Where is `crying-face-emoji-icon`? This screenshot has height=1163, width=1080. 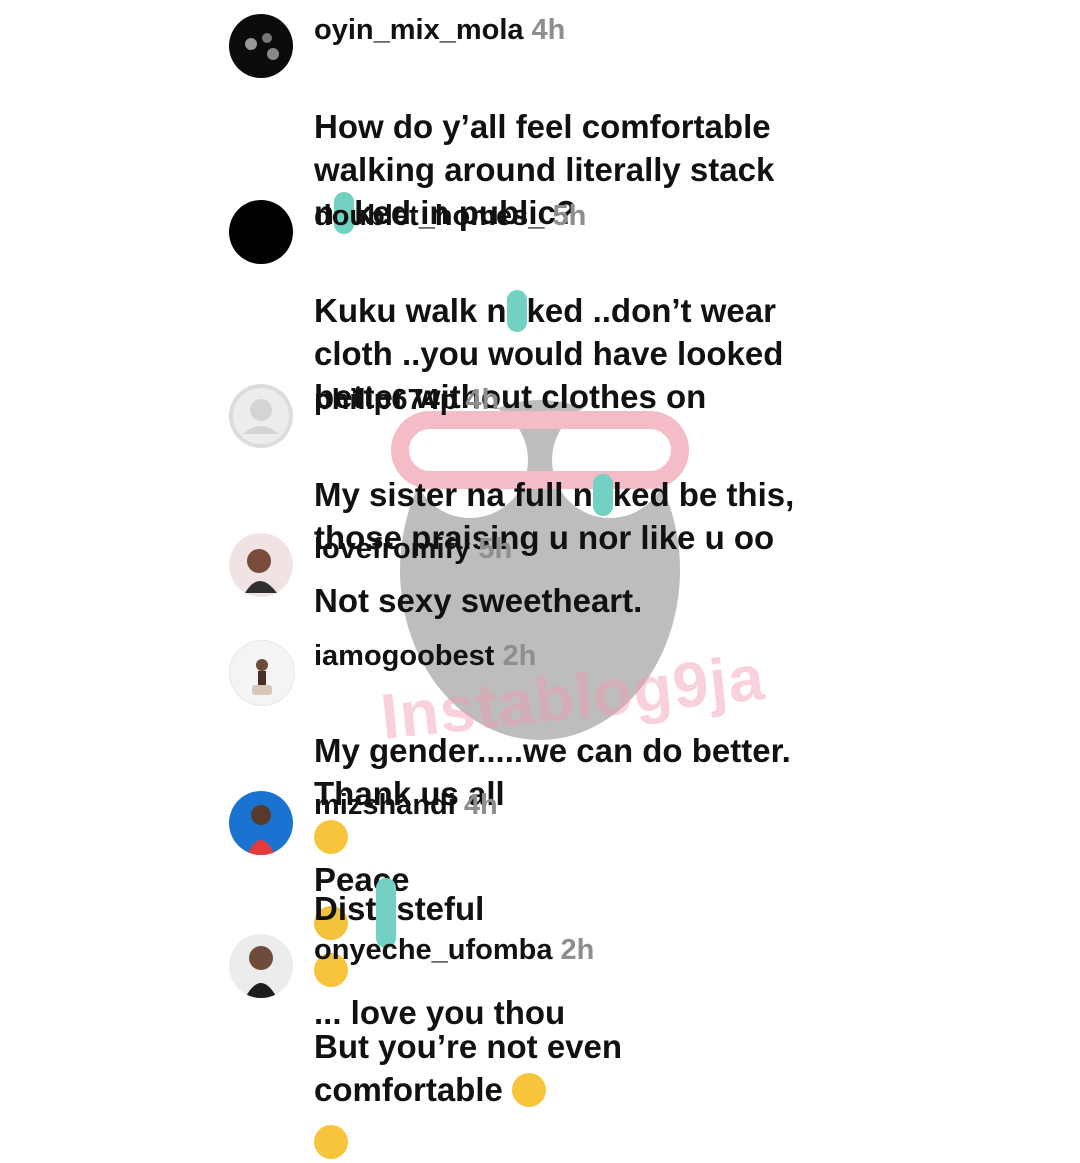
crying-face-emoji-icon is located at coordinates (529, 1090).